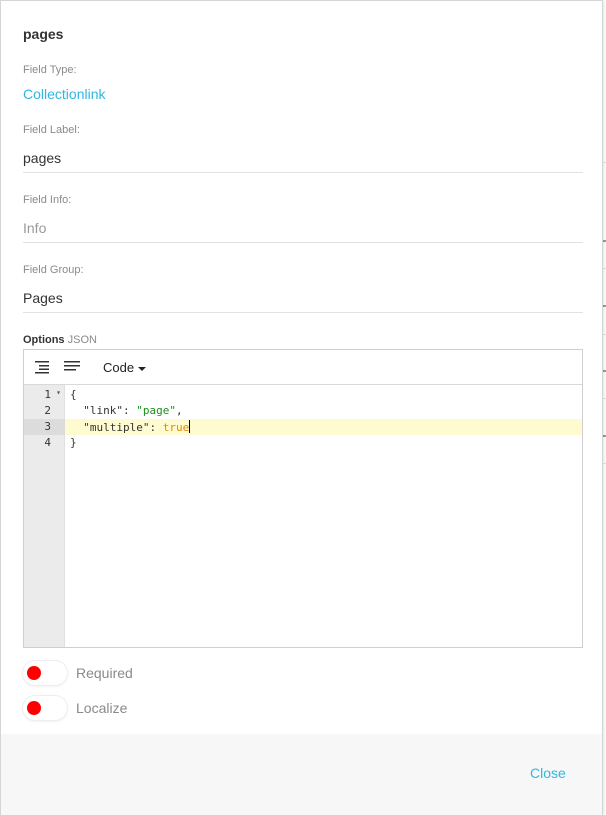 Image resolution: width=606 pixels, height=815 pixels. What do you see at coordinates (44, 340) in the screenshot?
I see `options-label-text: Options` at bounding box center [44, 340].